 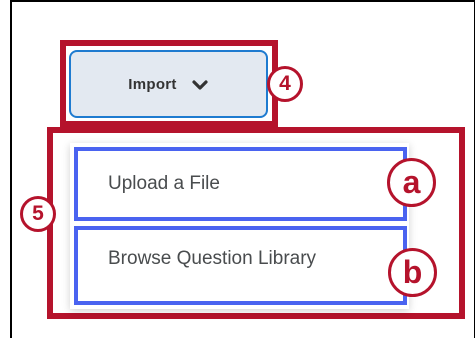 I want to click on import-button-label: Import, so click(x=152, y=84).